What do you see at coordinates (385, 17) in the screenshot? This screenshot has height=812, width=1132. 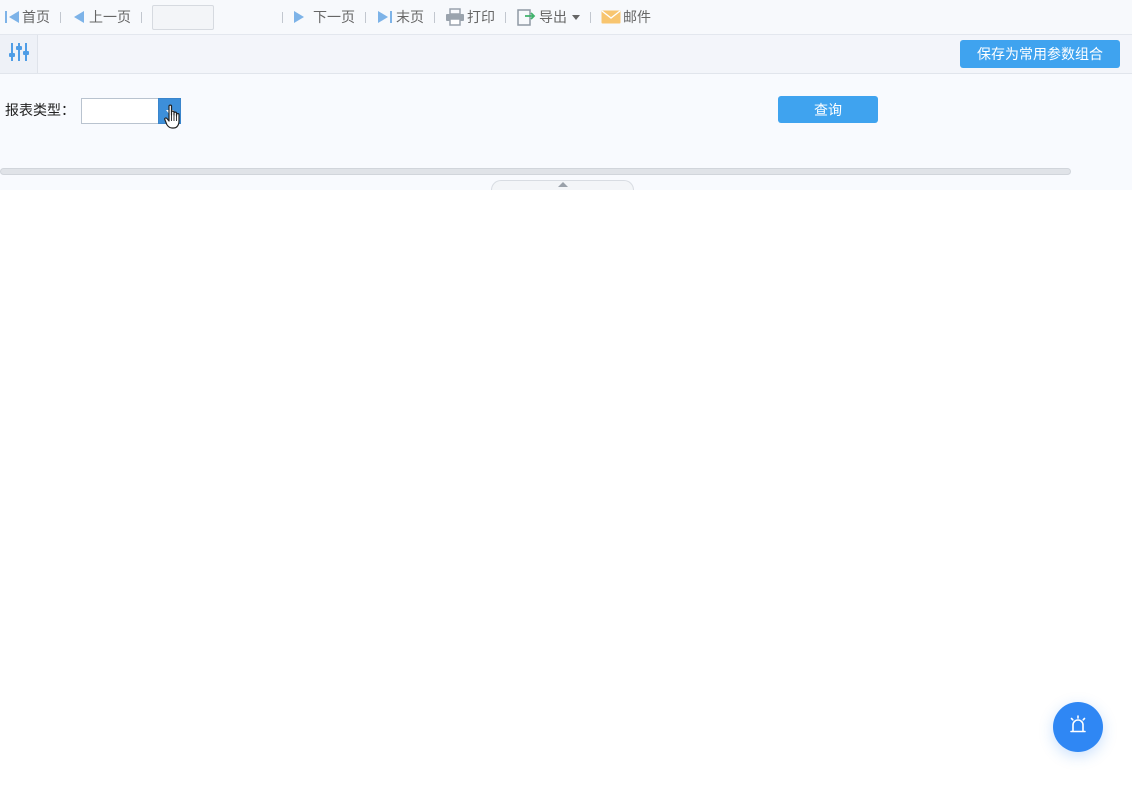 I see `last-page-icon` at bounding box center [385, 17].